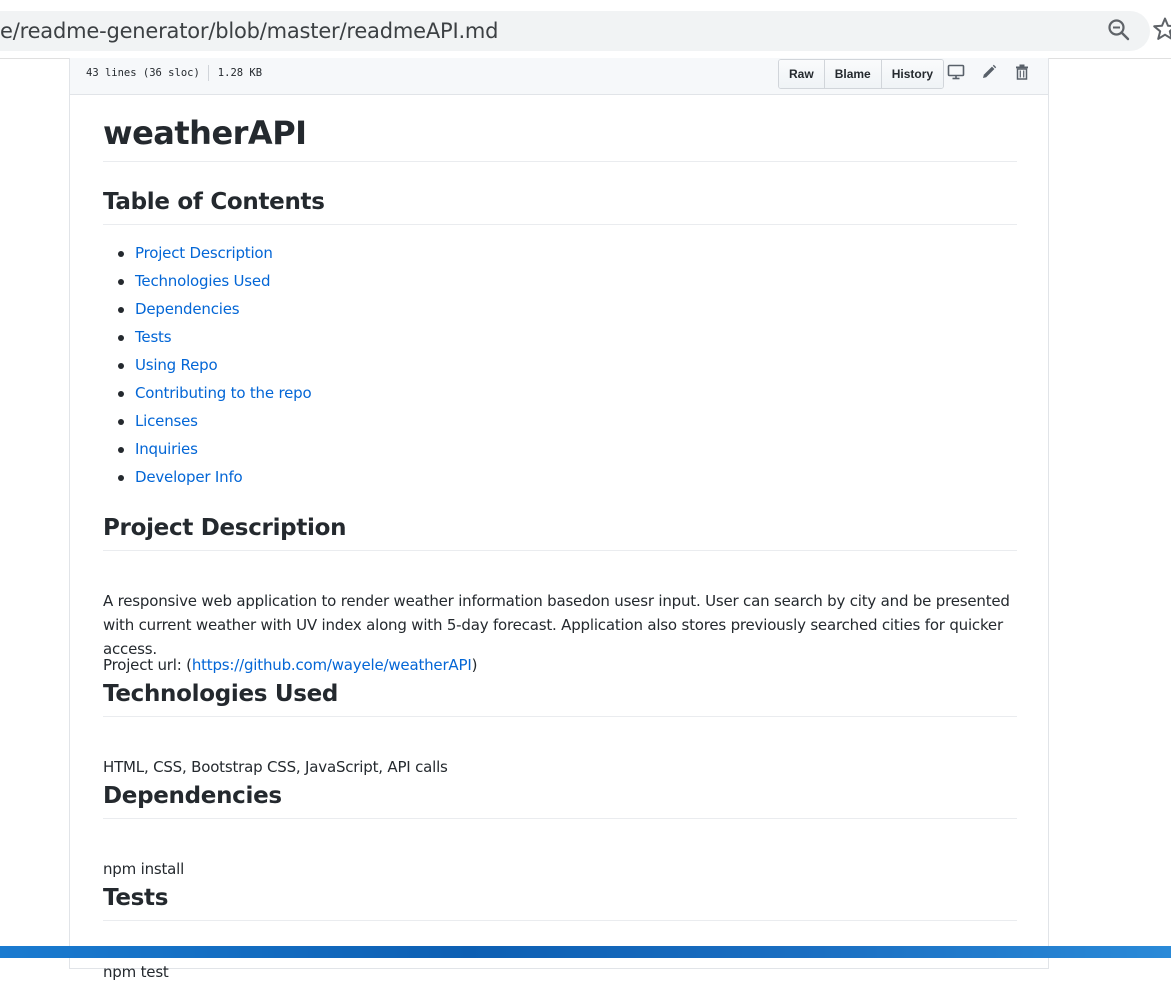 Image resolution: width=1171 pixels, height=984 pixels. Describe the element at coordinates (208, 73) in the screenshot. I see `file-info-divider` at that location.